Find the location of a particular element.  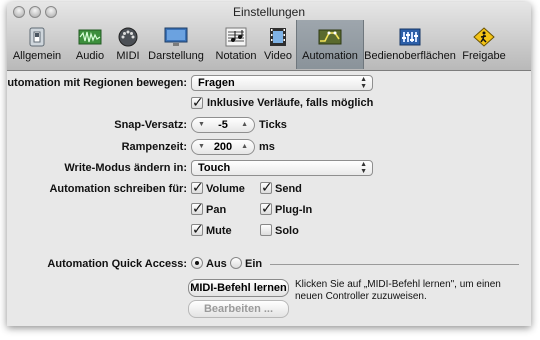

move-with-regions-value: Fragen is located at coordinates (216, 83).